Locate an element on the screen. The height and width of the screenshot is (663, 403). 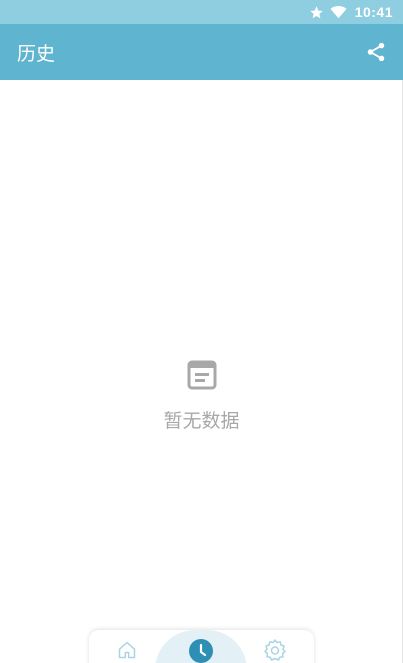
nav-item-settings is located at coordinates (275, 646).